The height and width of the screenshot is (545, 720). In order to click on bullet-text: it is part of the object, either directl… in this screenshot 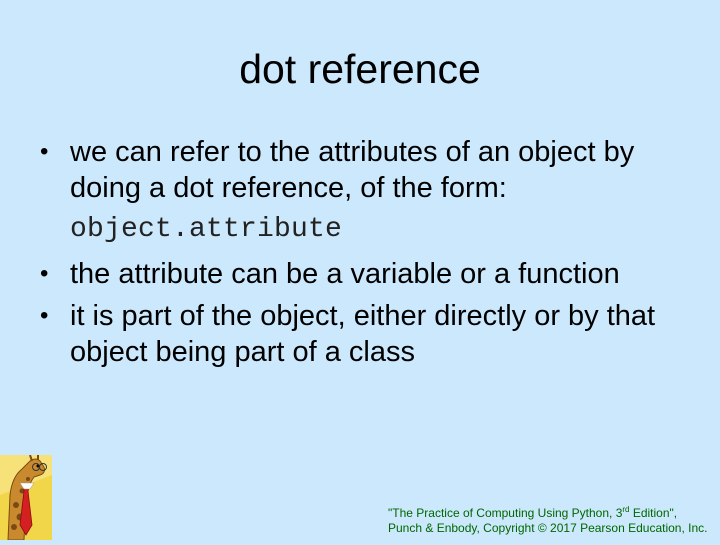, I will do `click(363, 334)`.